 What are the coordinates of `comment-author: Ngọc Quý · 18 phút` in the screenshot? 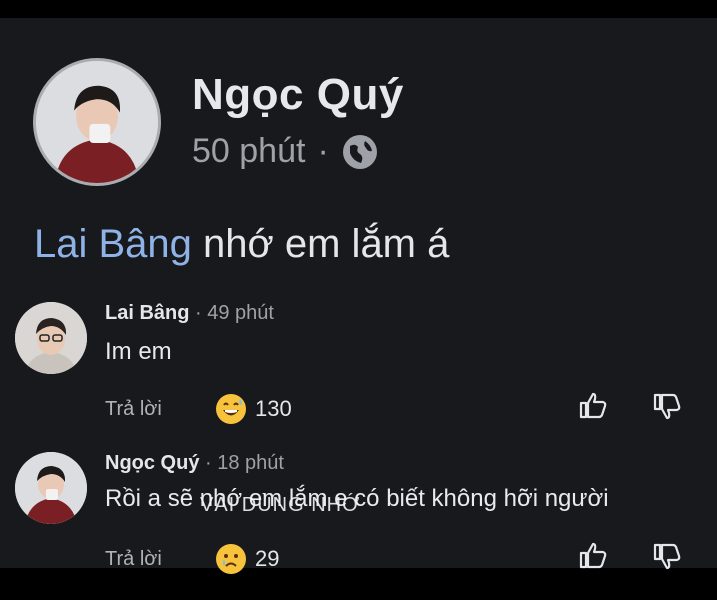 It's located at (194, 463).